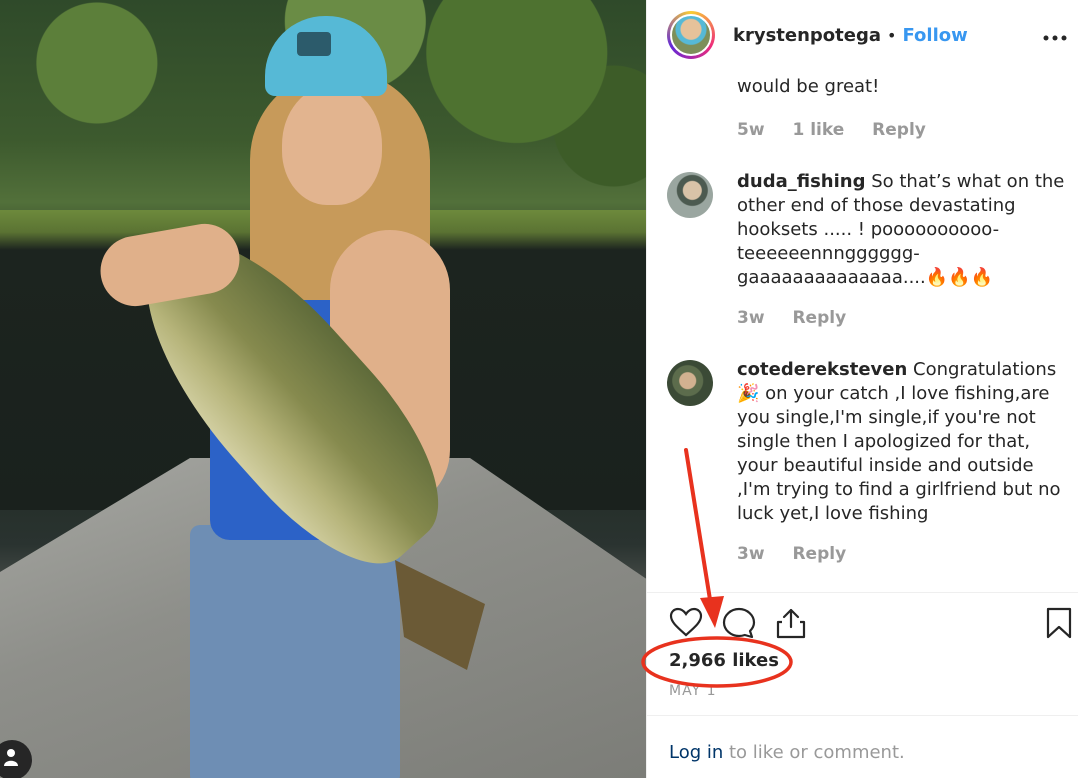 This screenshot has height=778, width=1078. What do you see at coordinates (696, 752) in the screenshot?
I see `login-link: Log in` at bounding box center [696, 752].